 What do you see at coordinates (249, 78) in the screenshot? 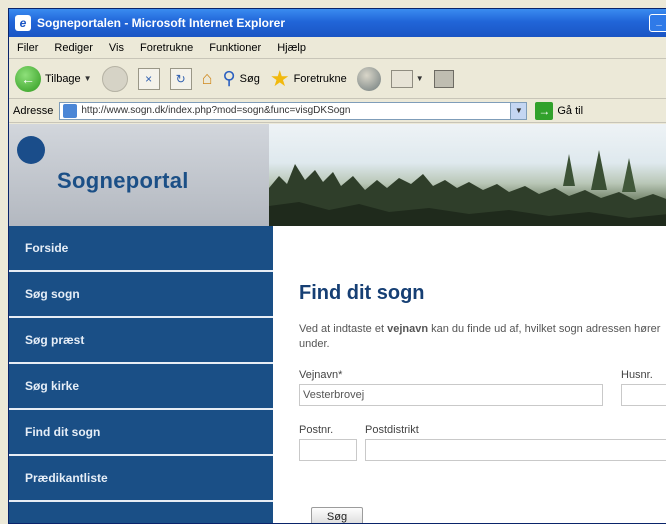
I see `search-label: Søg` at bounding box center [249, 78].